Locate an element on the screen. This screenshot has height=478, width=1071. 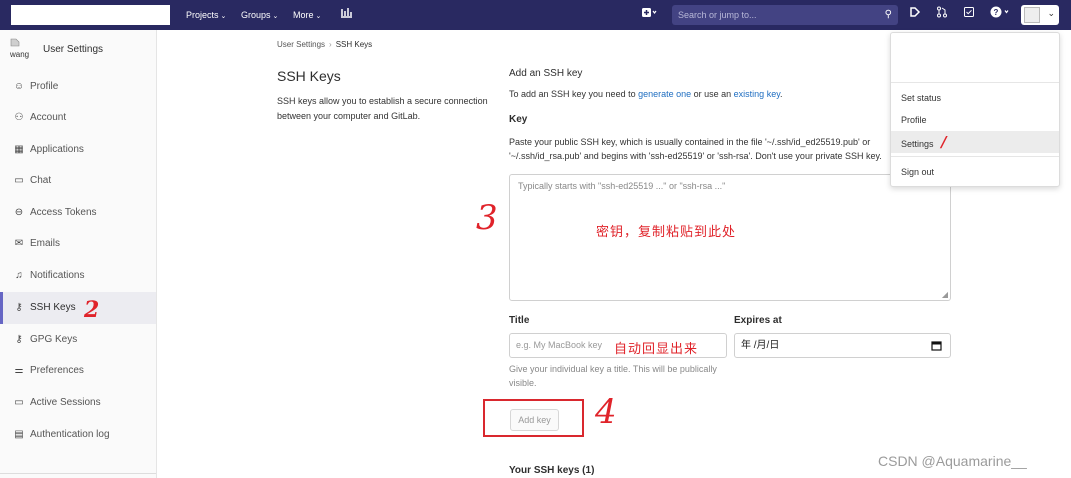
monitor-icon: ▭ is located at coordinates (19, 402).